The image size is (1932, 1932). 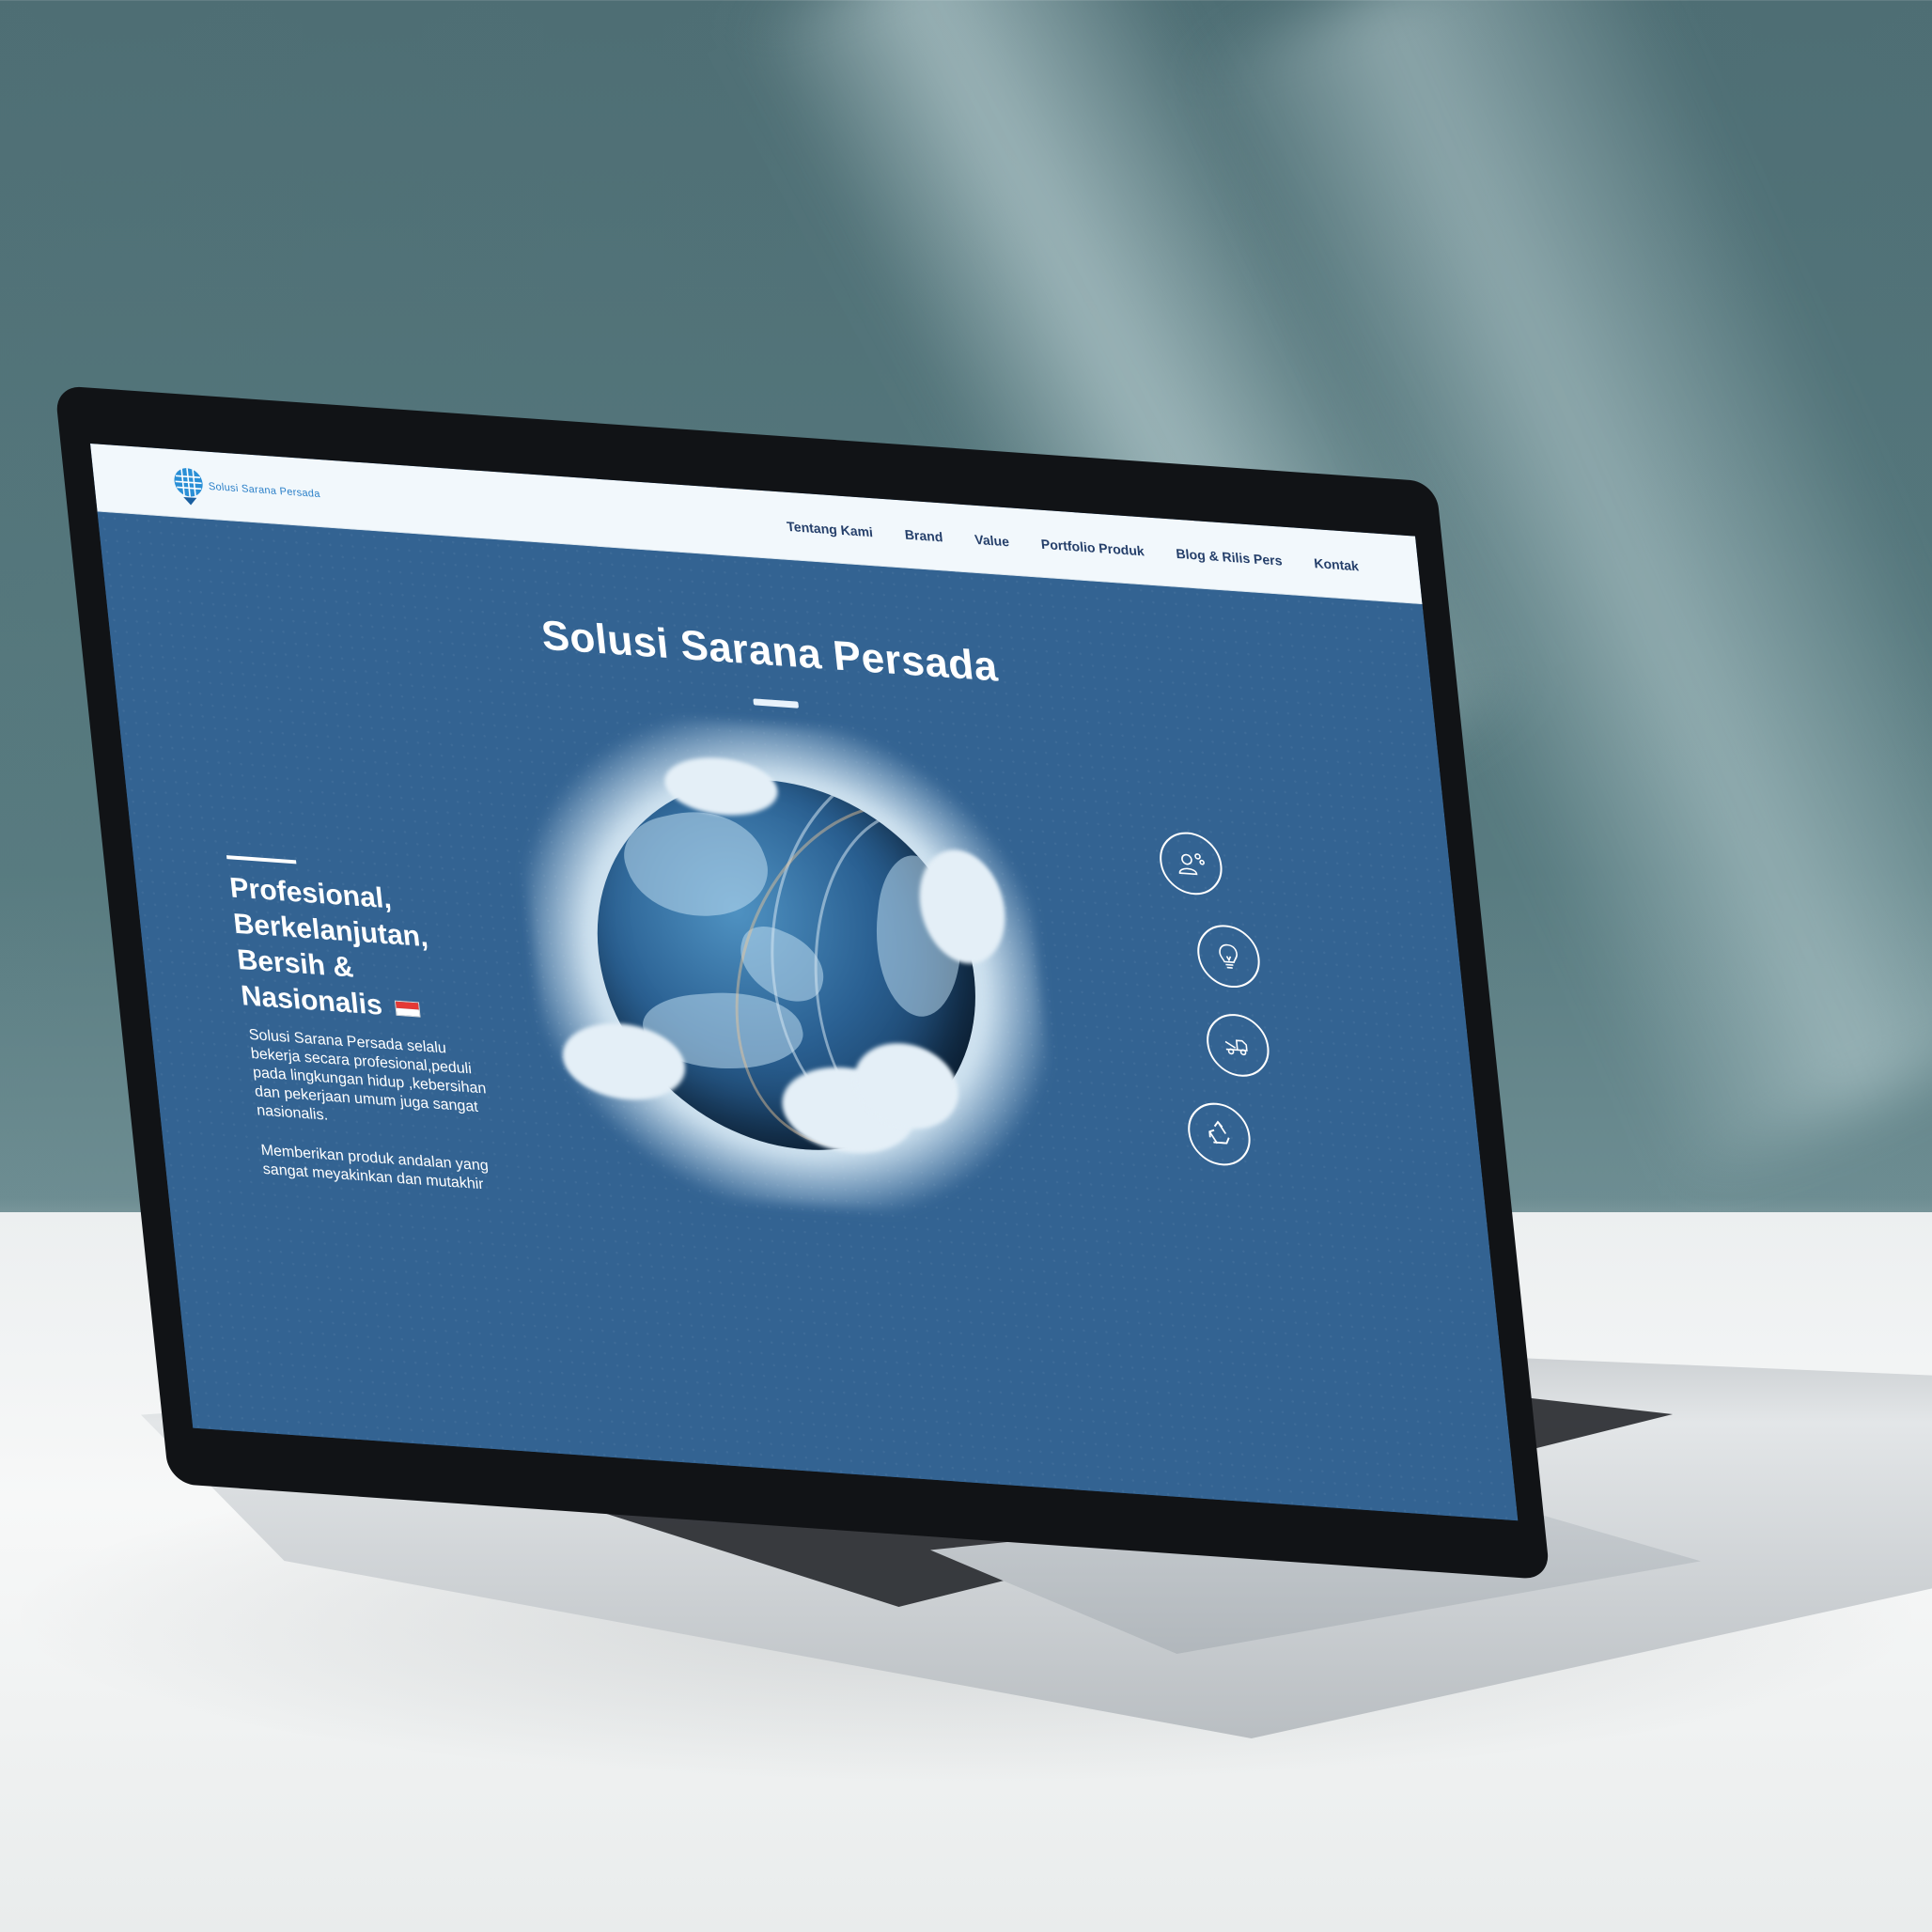 What do you see at coordinates (311, 1000) in the screenshot?
I see `tagline-line: Nasionalis` at bounding box center [311, 1000].